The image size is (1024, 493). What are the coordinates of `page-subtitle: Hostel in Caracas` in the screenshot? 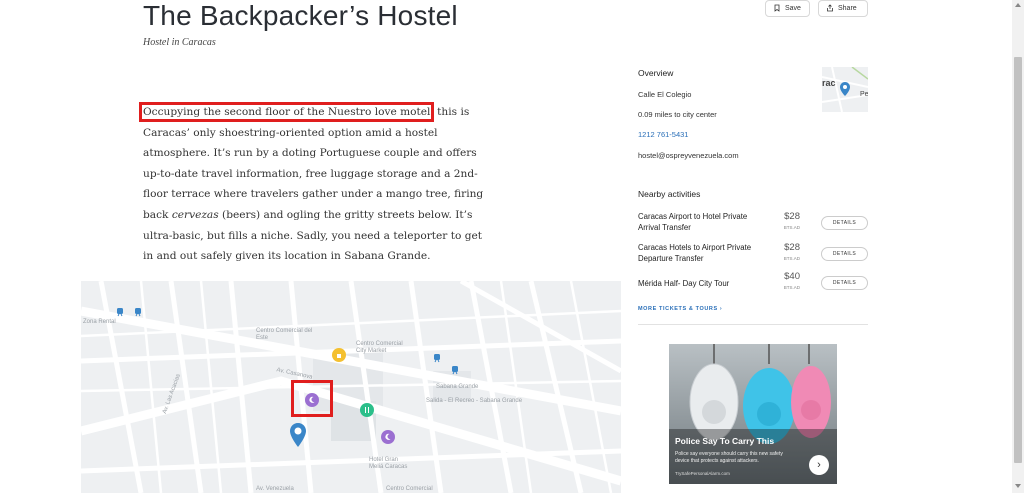 It's located at (179, 42).